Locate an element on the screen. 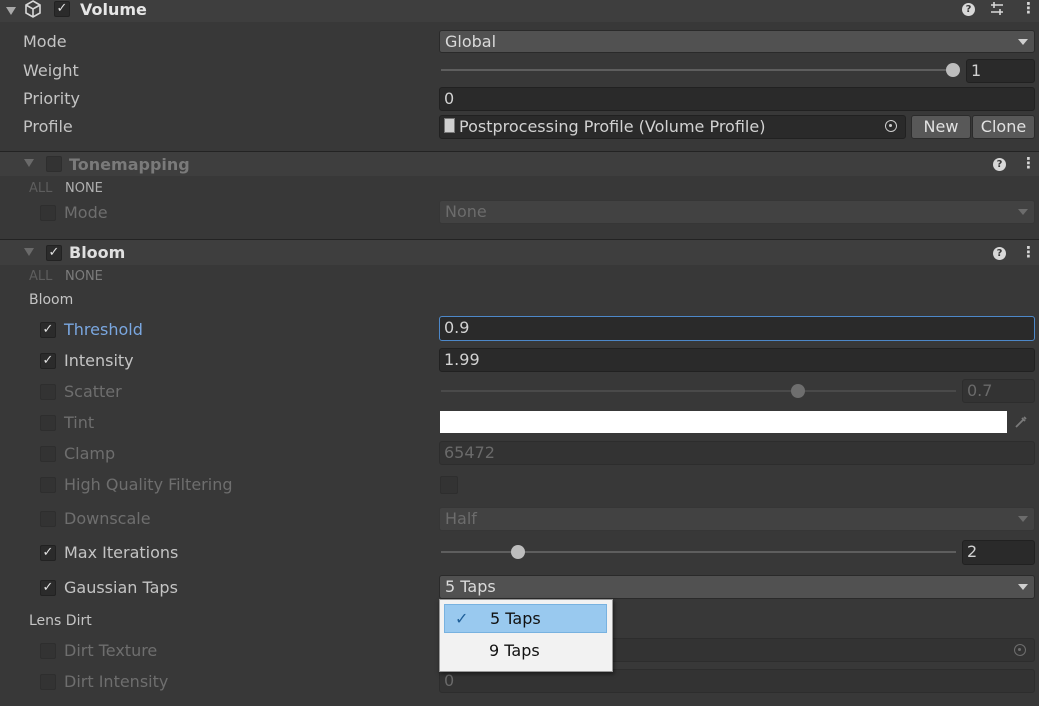 This screenshot has height=706, width=1039. scatter-slider-track is located at coordinates (698, 391).